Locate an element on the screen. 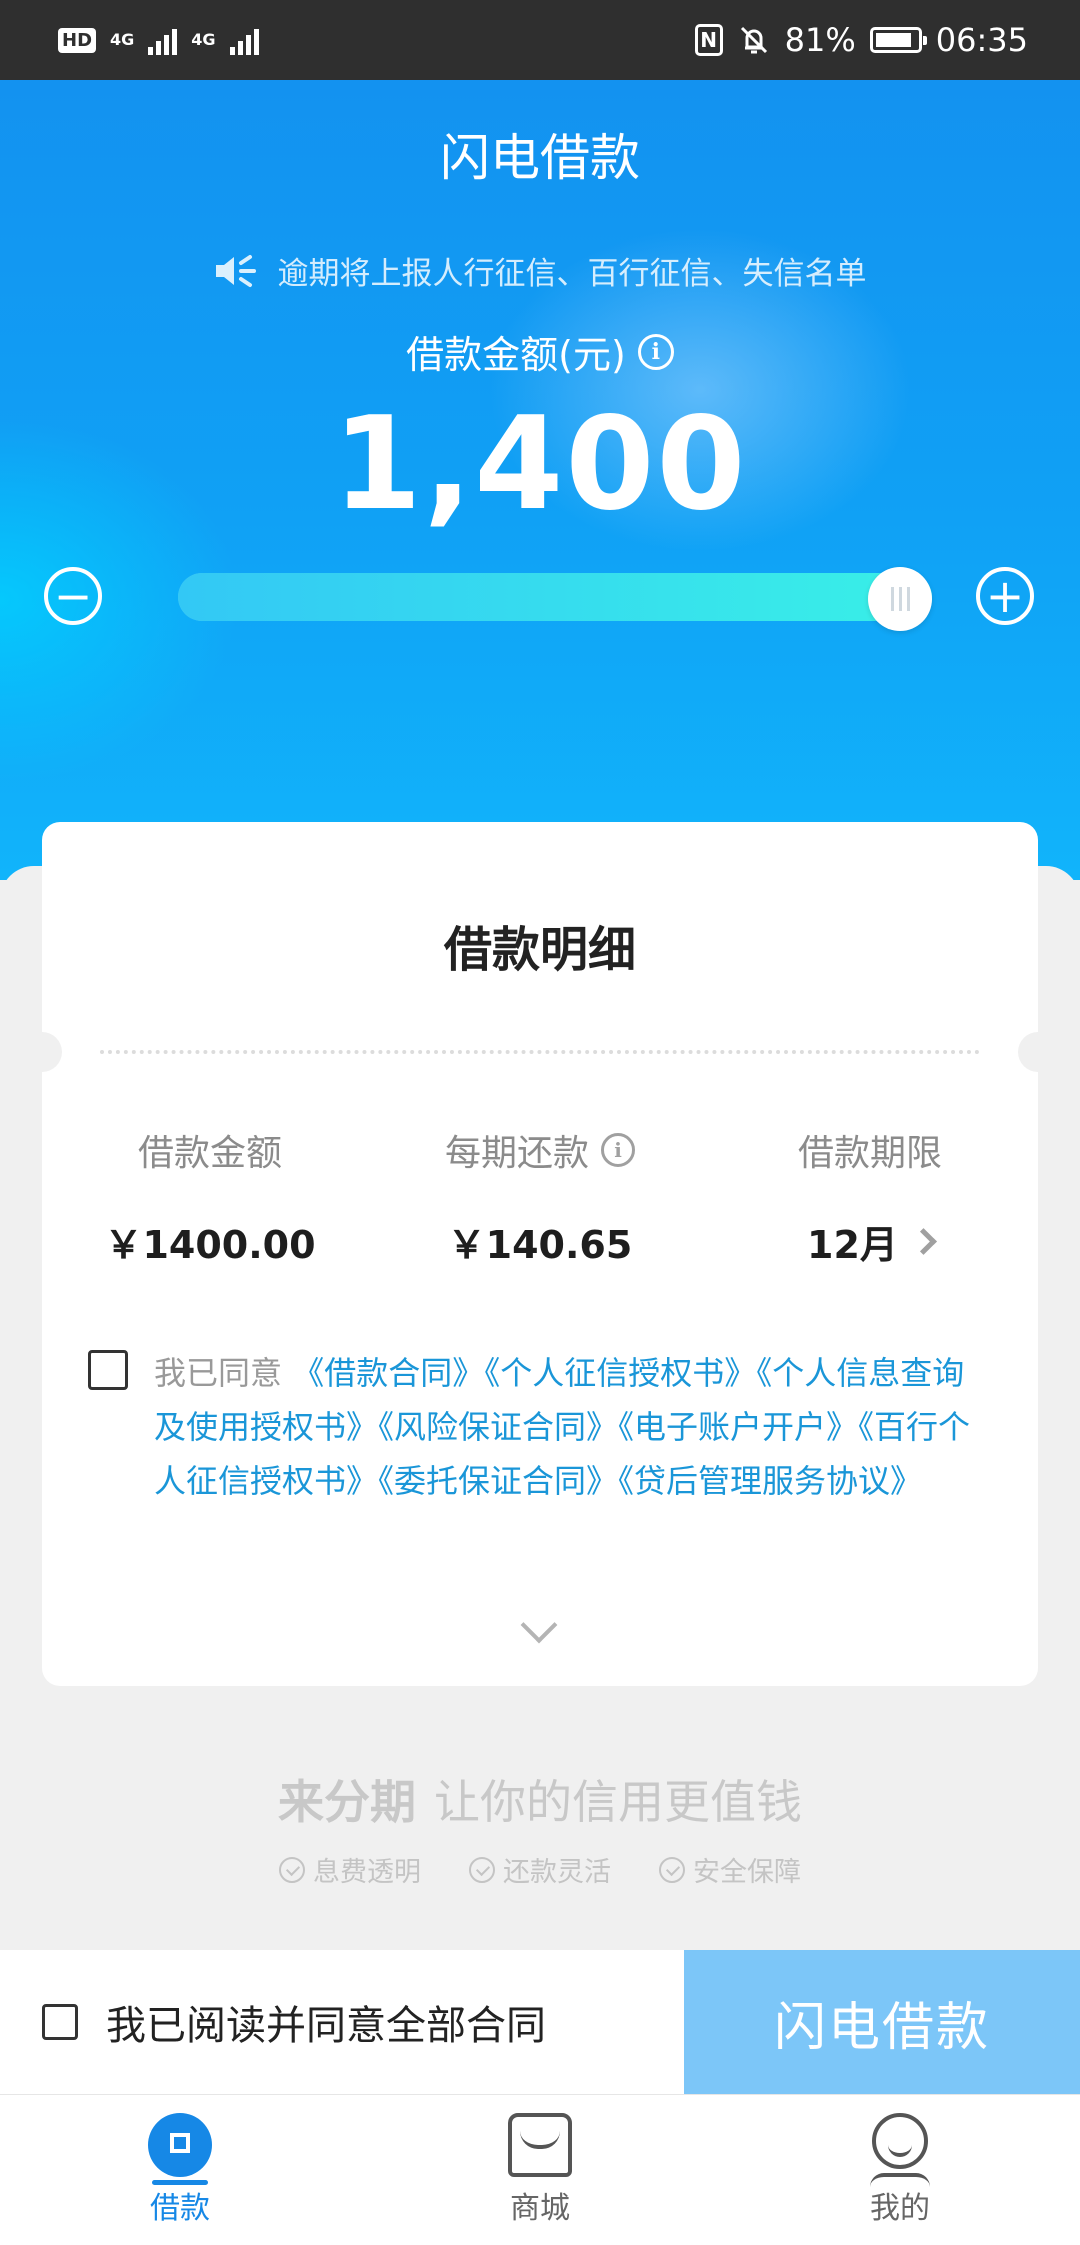 The width and height of the screenshot is (1080, 2245). profile-icon is located at coordinates (900, 2145).